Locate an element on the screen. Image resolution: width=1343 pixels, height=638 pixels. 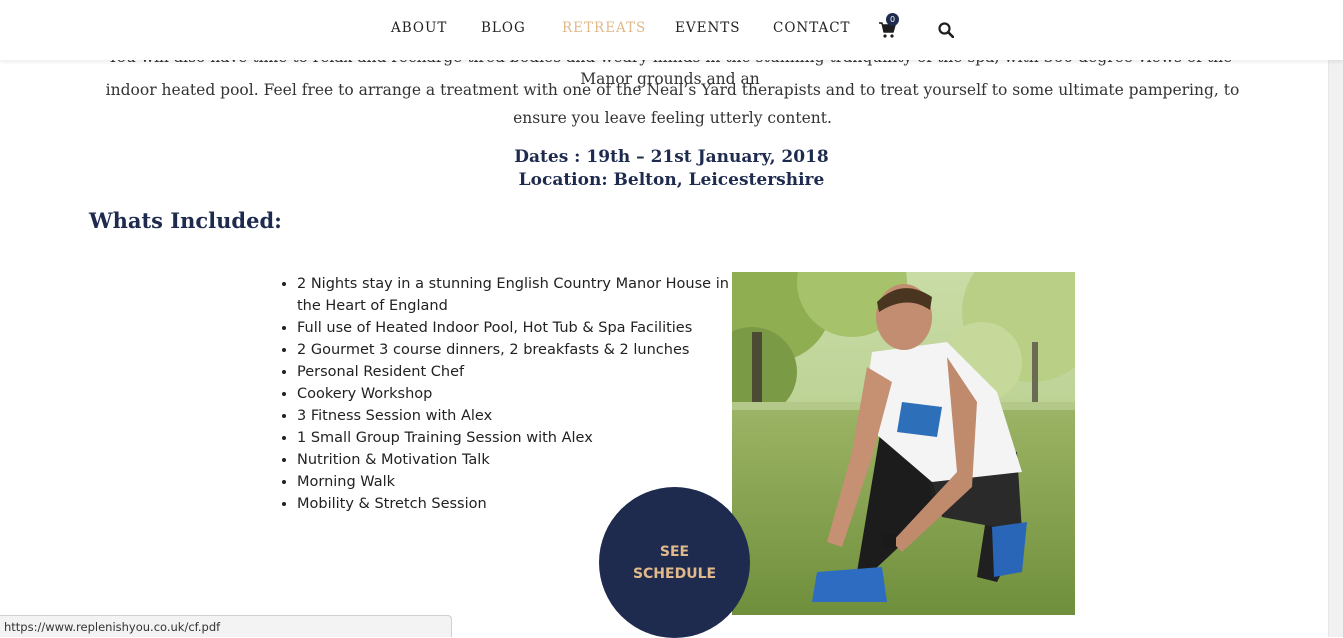
nav-item-events: EVENTS is located at coordinates (708, 28).